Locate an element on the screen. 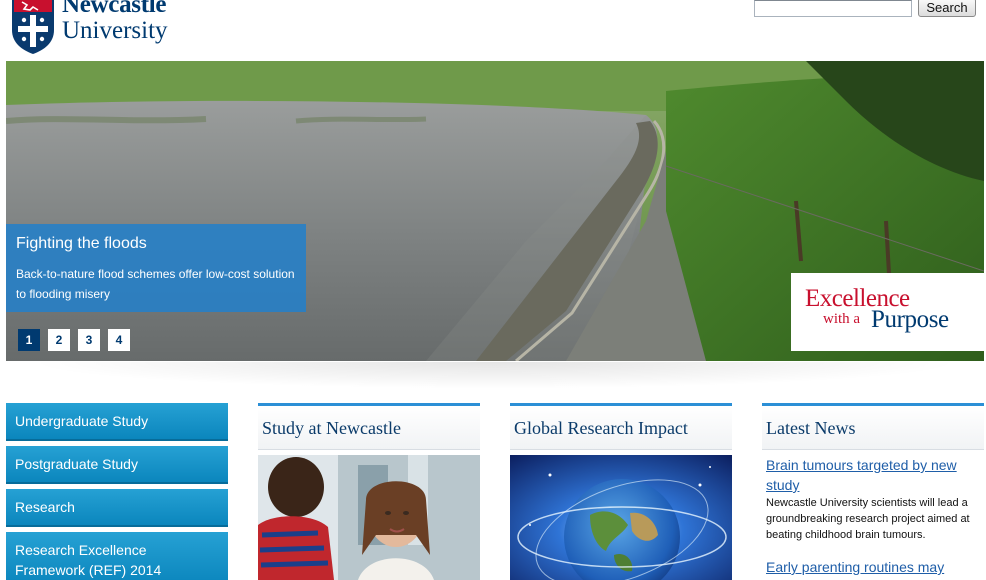 This screenshot has width=986, height=580. slide-page-2-button: 2 is located at coordinates (59, 340).